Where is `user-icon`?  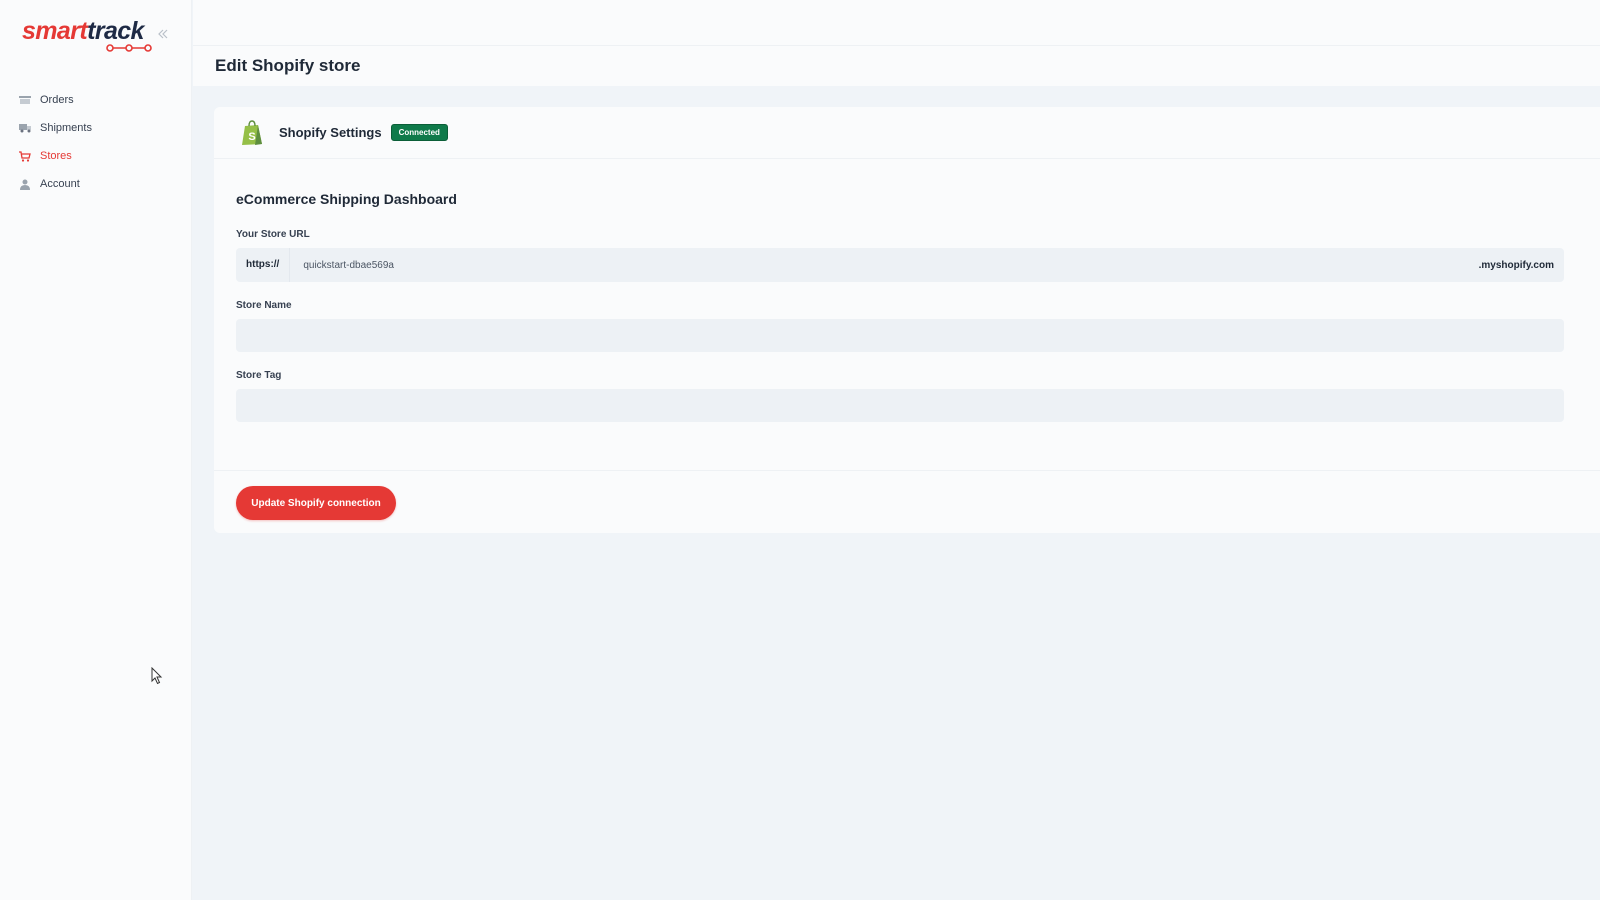
user-icon is located at coordinates (25, 184).